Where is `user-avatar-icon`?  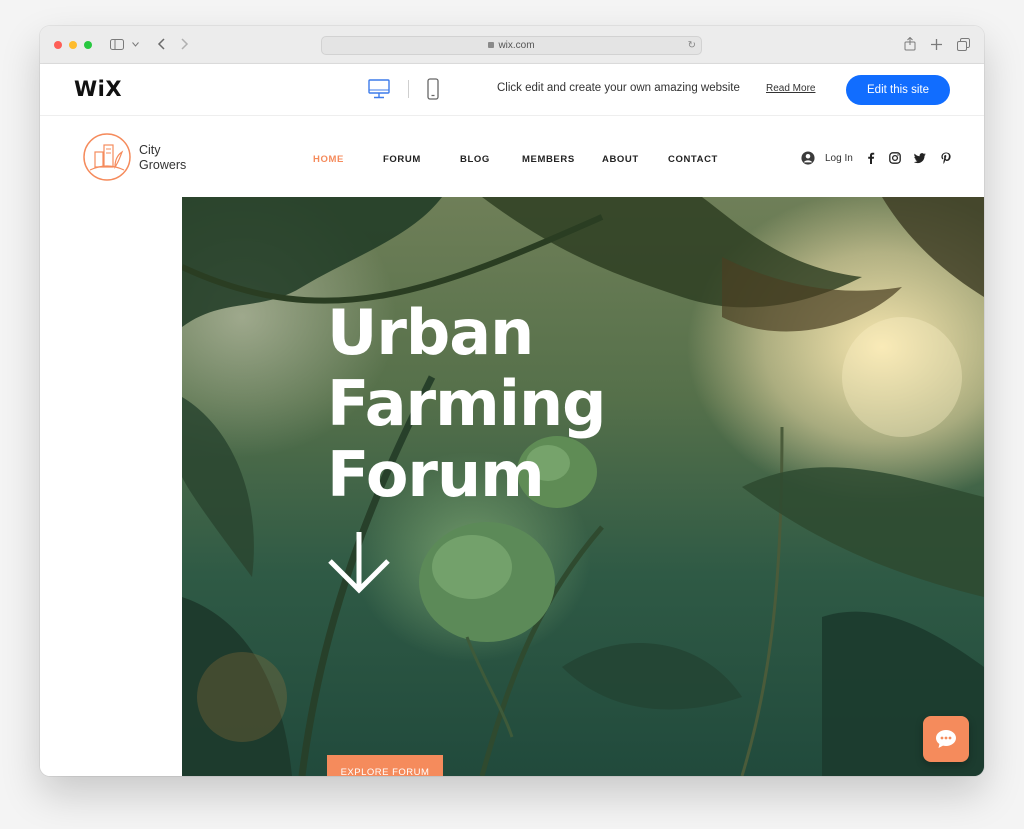
user-avatar-icon is located at coordinates (808, 158).